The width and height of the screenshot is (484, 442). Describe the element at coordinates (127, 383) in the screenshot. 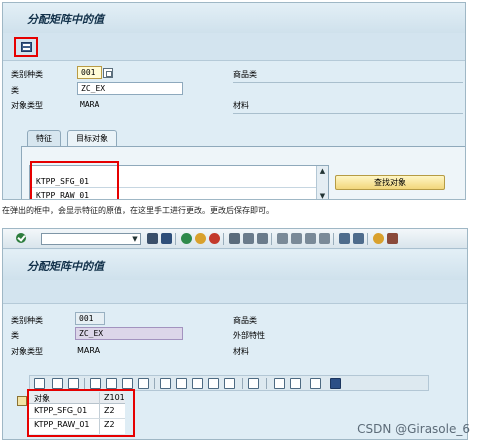

I see `paste-icon` at that location.